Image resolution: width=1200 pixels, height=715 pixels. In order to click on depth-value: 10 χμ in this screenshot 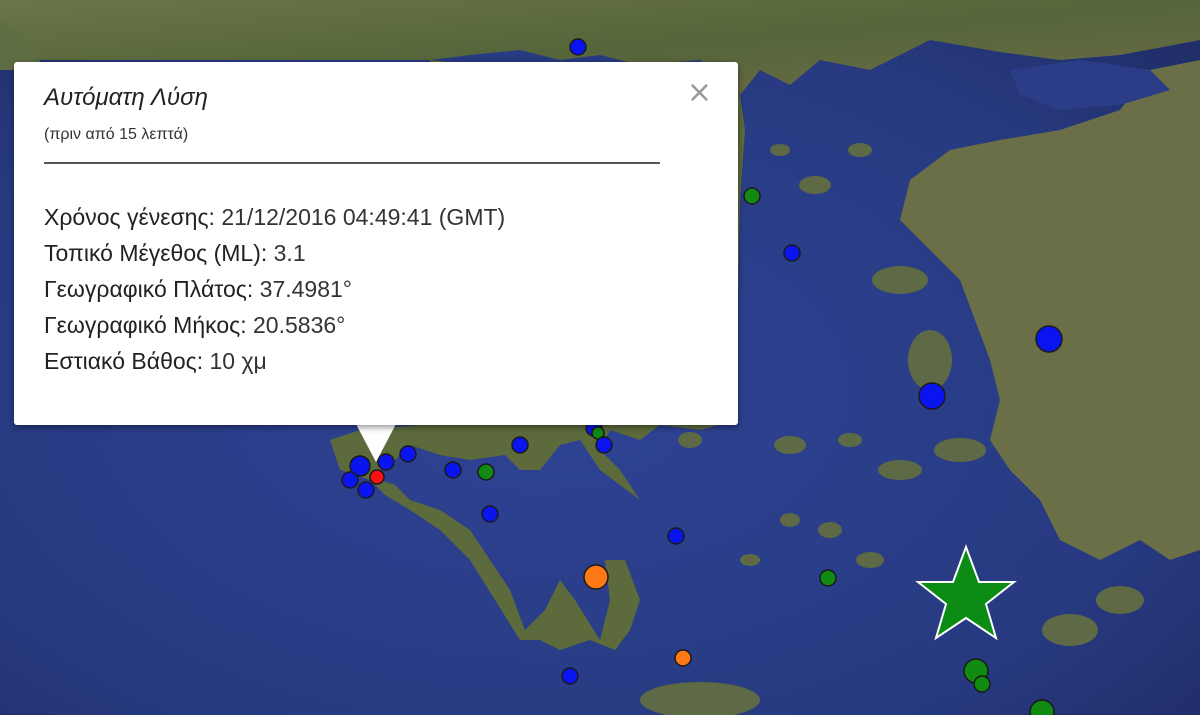, I will do `click(238, 361)`.